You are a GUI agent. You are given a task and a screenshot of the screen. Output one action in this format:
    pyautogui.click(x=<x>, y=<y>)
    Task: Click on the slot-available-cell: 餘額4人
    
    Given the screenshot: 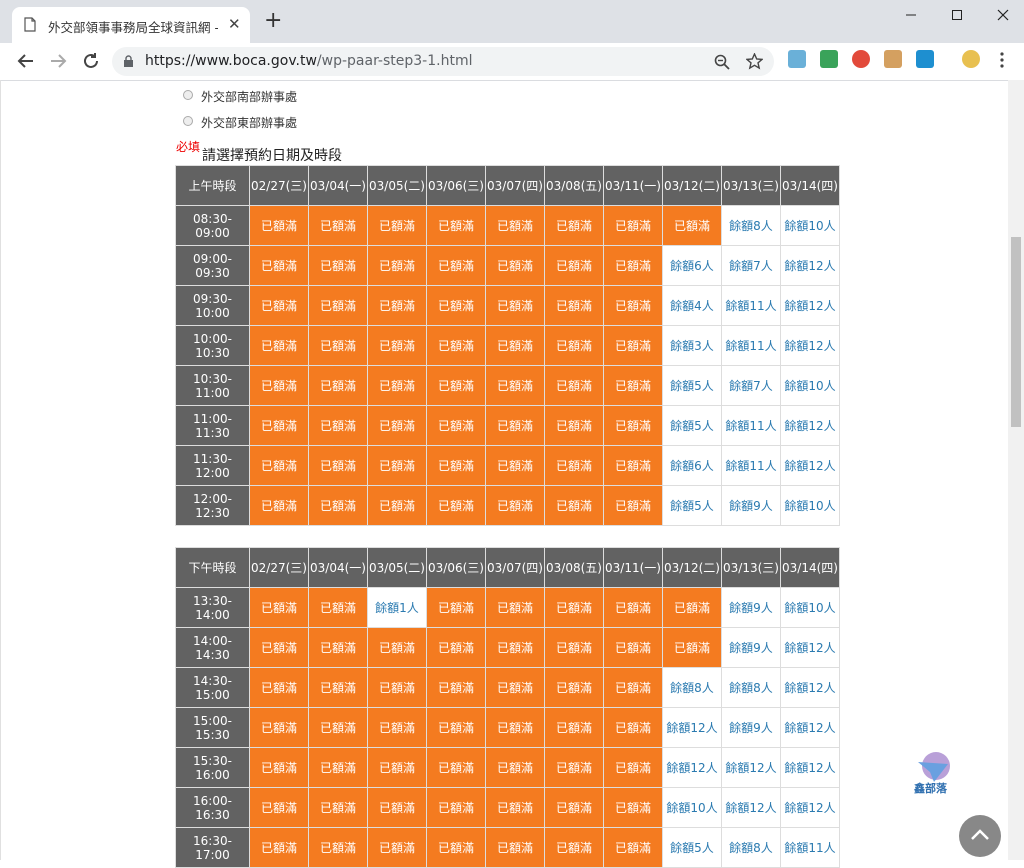 What is the action you would take?
    pyautogui.click(x=692, y=305)
    